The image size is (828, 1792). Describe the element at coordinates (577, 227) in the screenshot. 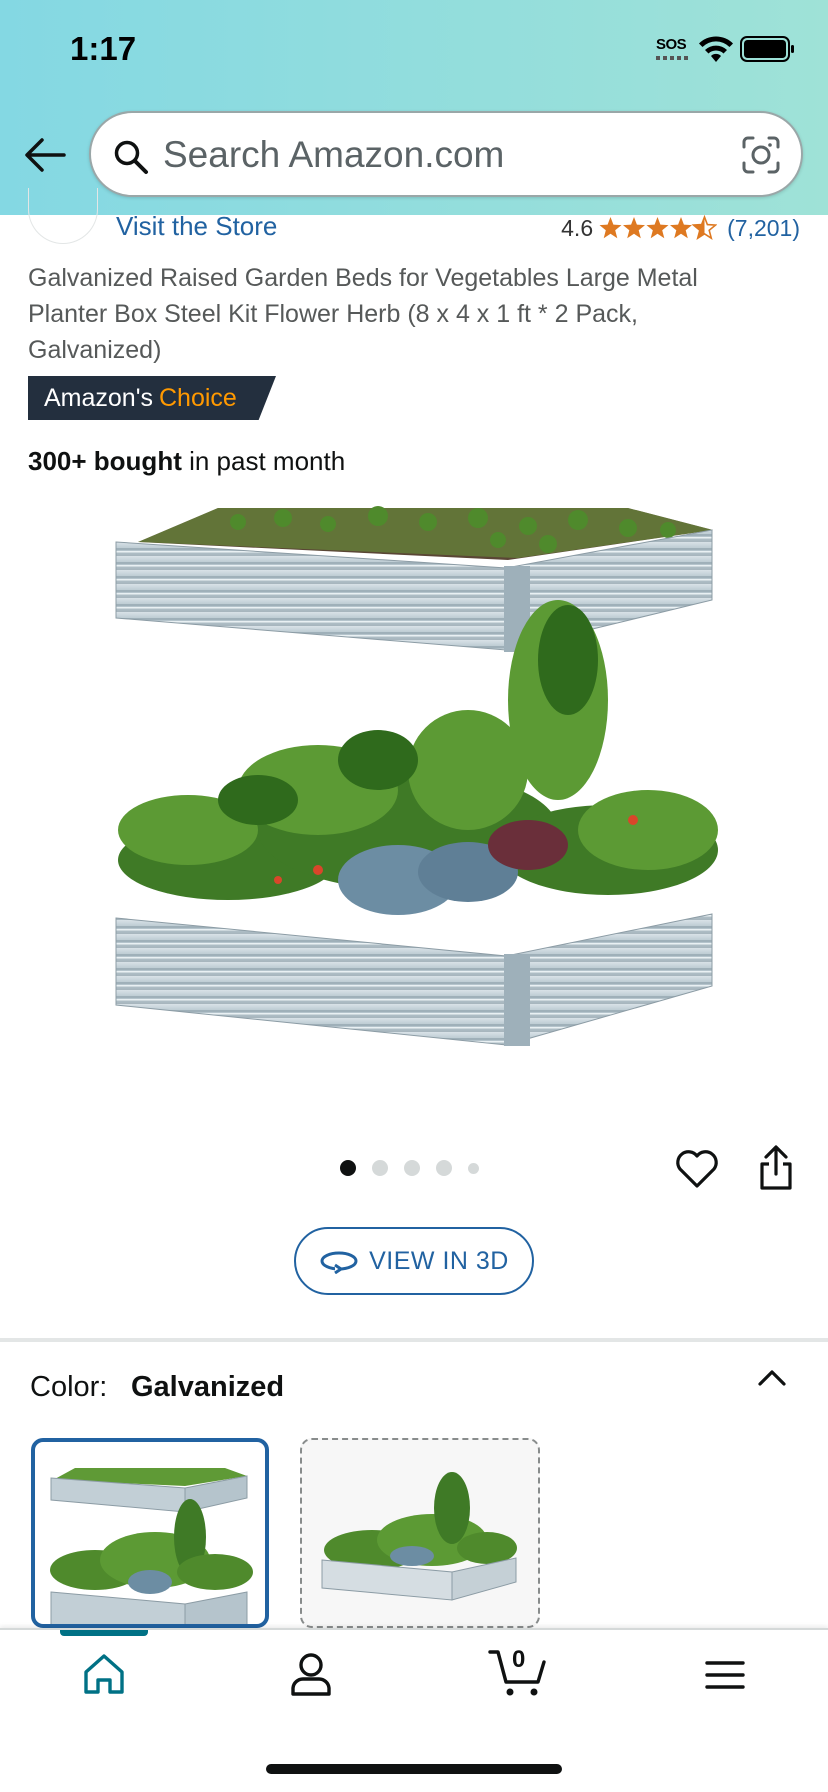

I see `rating-value: 4.6` at that location.